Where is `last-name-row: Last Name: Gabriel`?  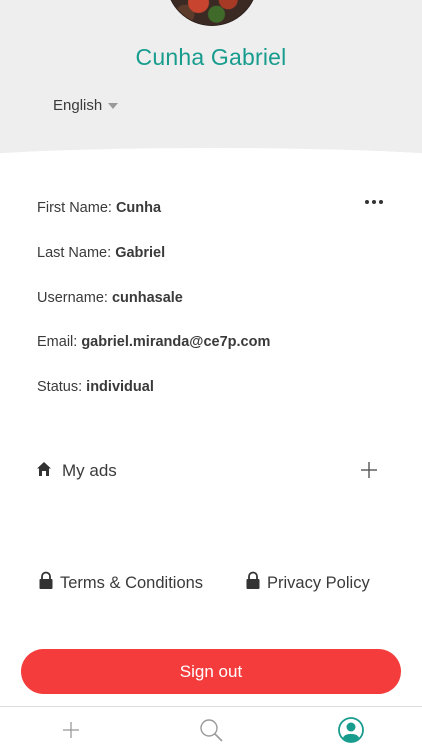 last-name-row: Last Name: Gabriel is located at coordinates (101, 253).